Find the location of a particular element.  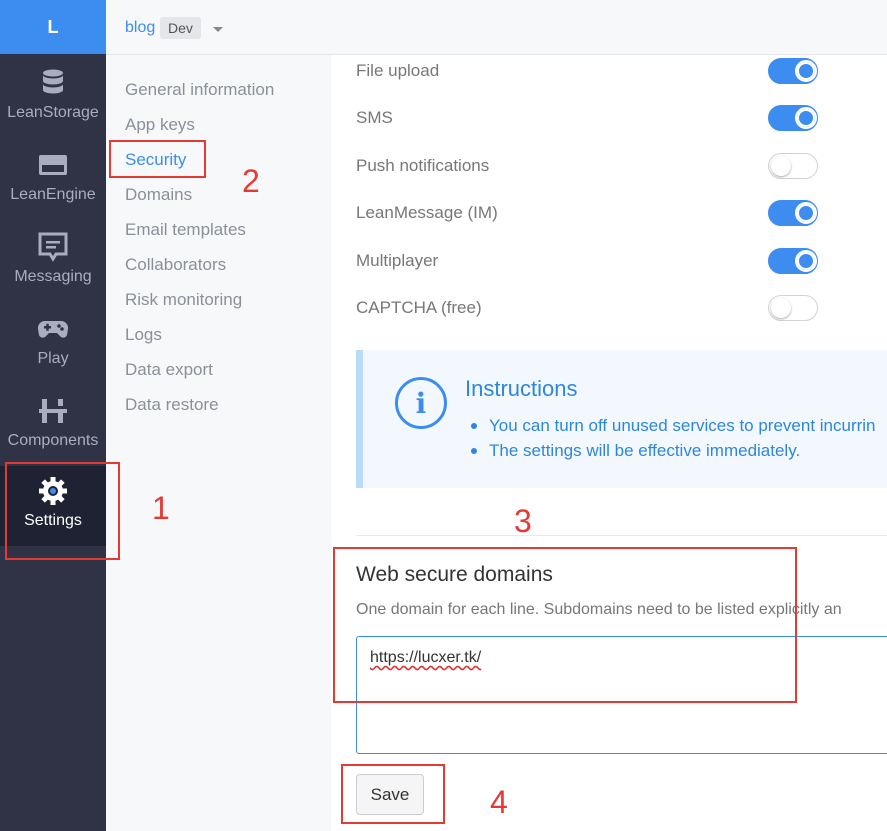

service-label: File upload is located at coordinates (398, 70).